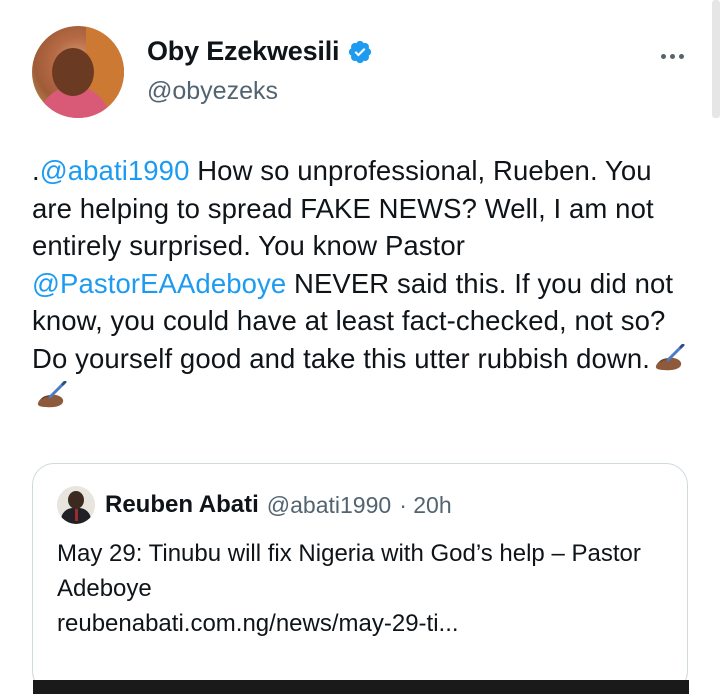 This screenshot has width=720, height=694. What do you see at coordinates (360, 51) in the screenshot?
I see `verified-badge-icon` at bounding box center [360, 51].